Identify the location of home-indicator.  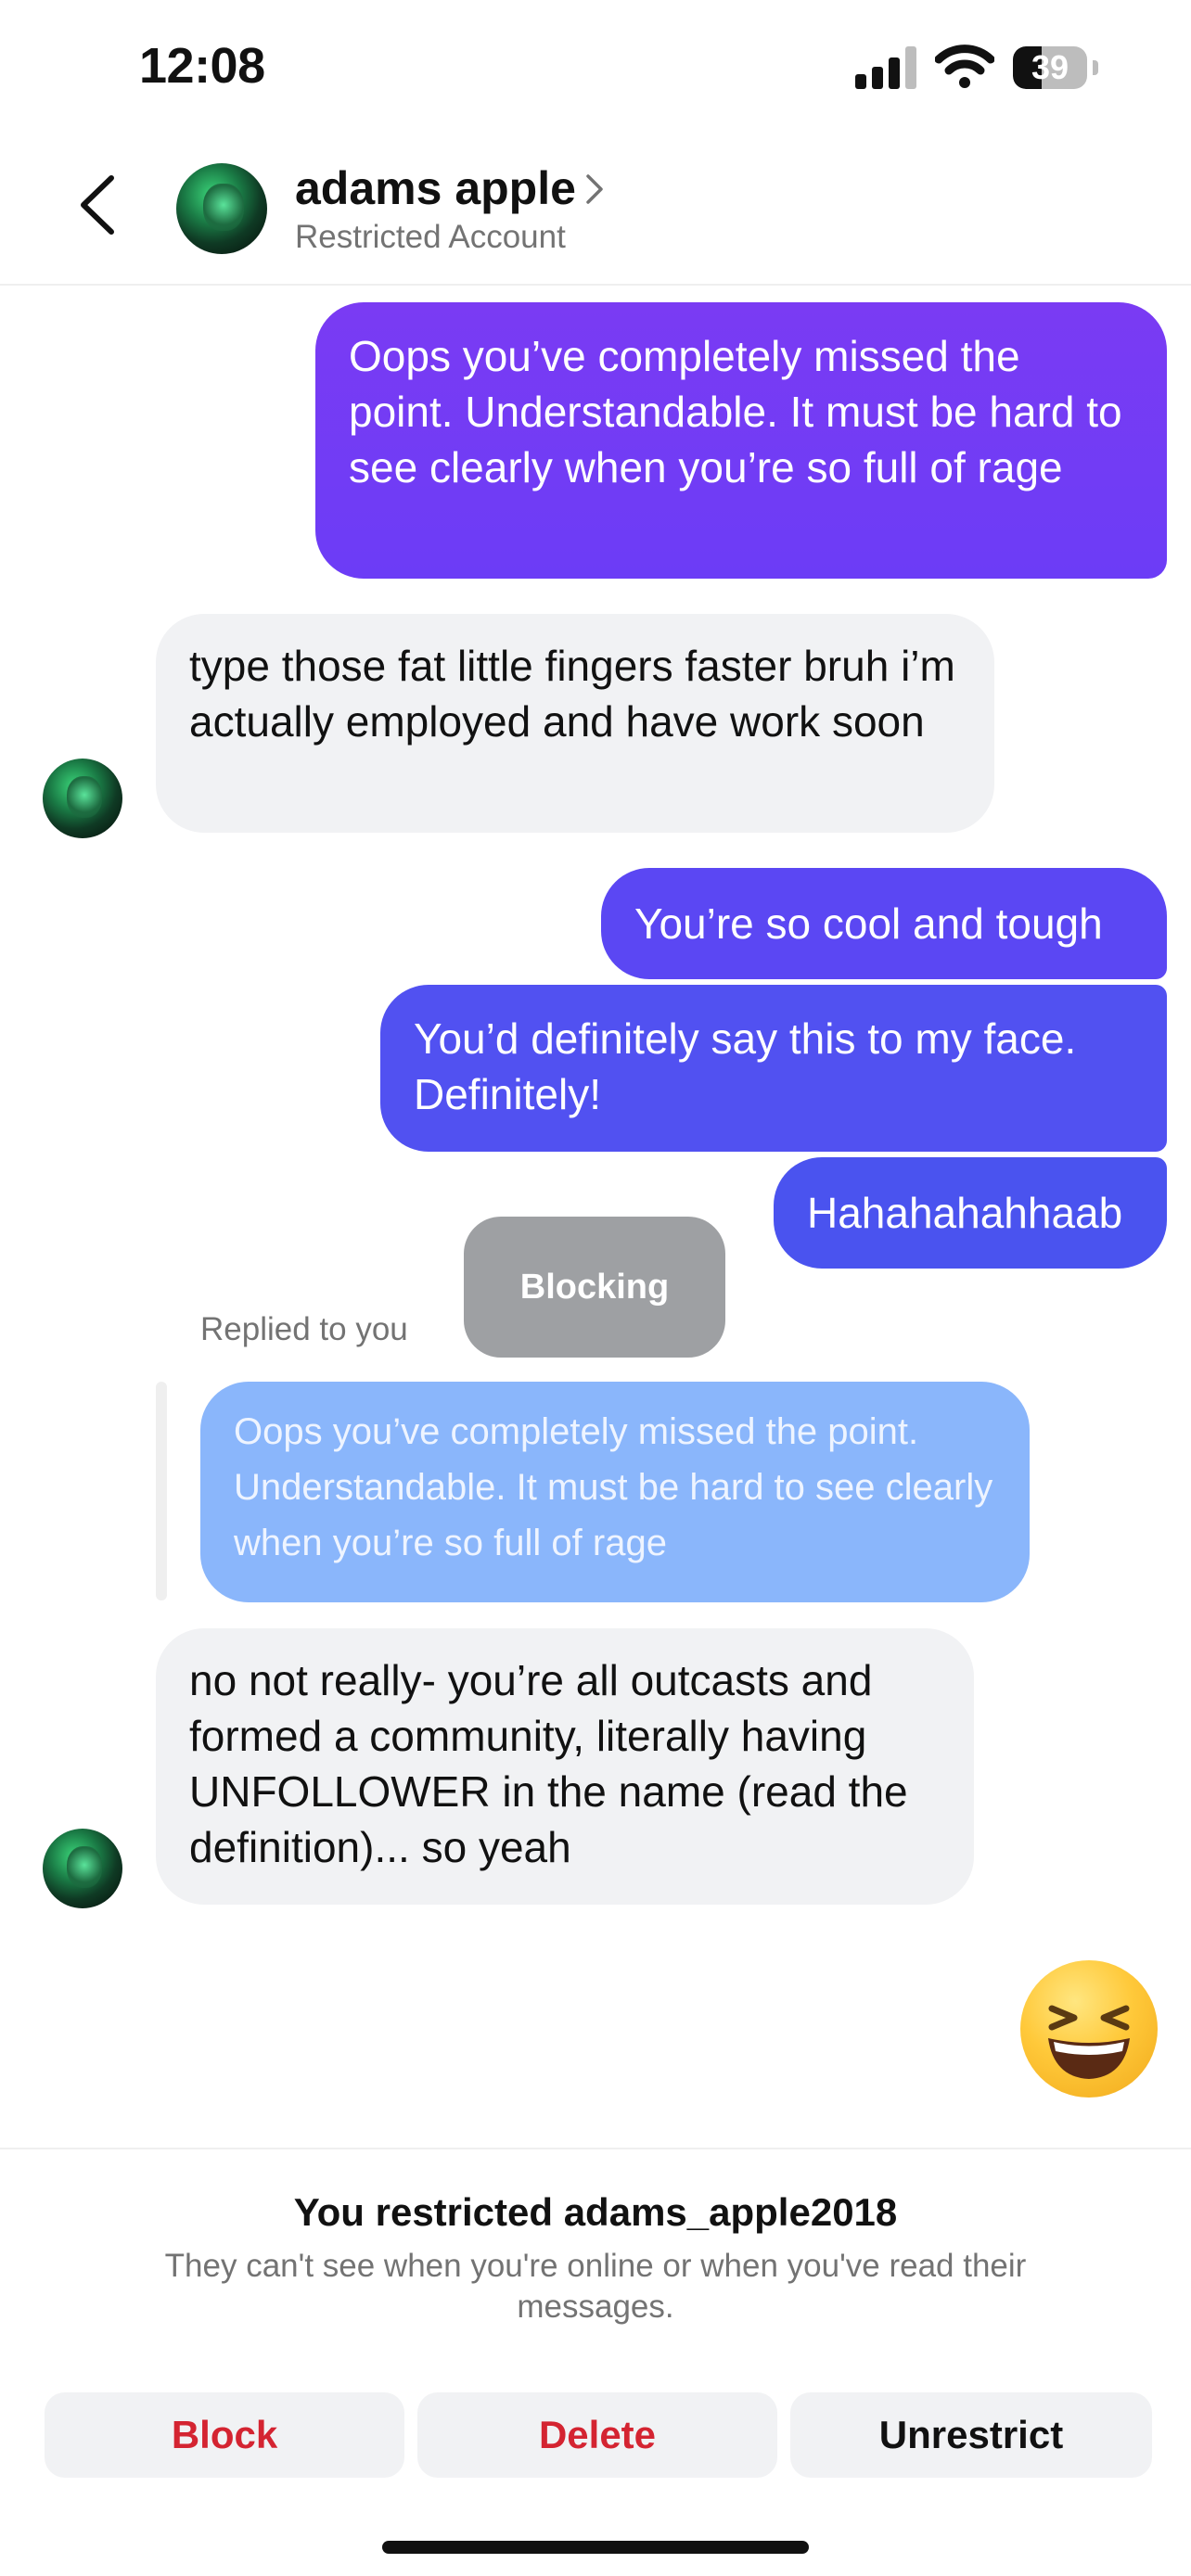
(595, 2547).